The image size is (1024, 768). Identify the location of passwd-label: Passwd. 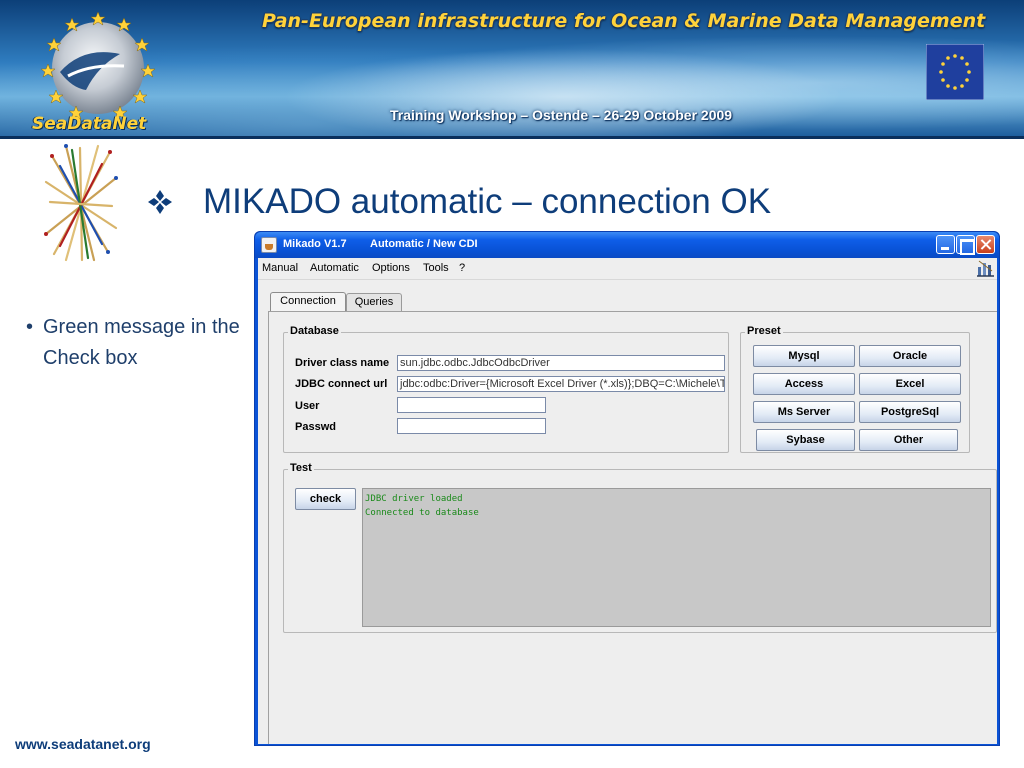
(315, 427).